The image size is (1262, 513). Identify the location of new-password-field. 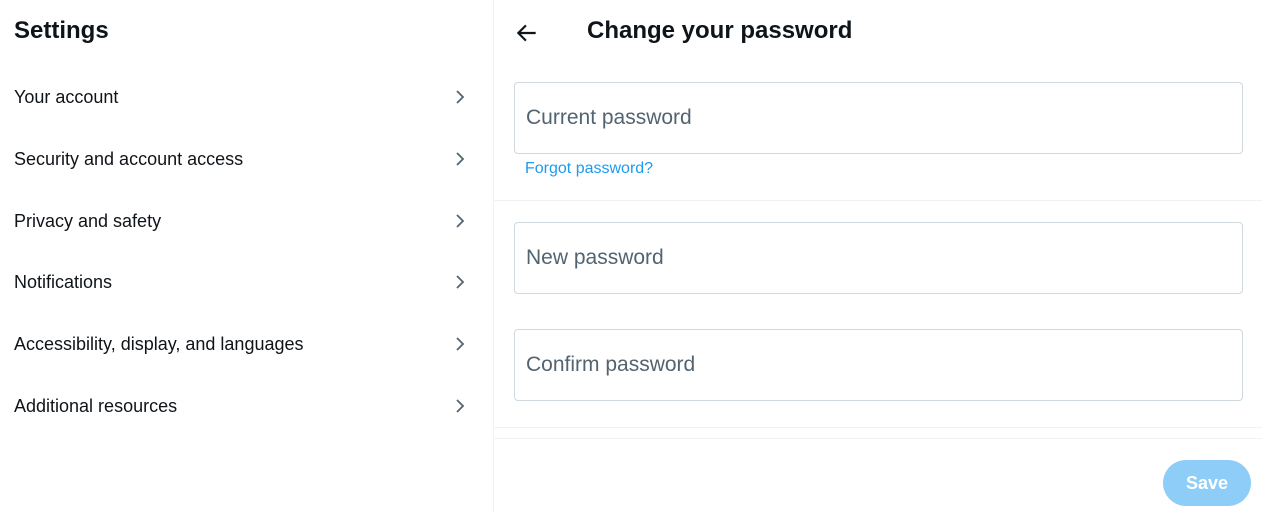
(878, 258).